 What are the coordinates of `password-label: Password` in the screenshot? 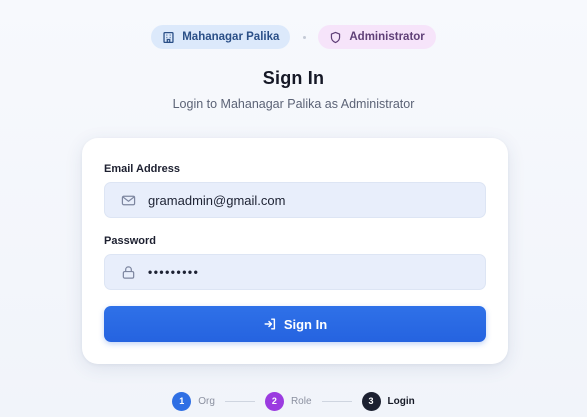 It's located at (130, 241).